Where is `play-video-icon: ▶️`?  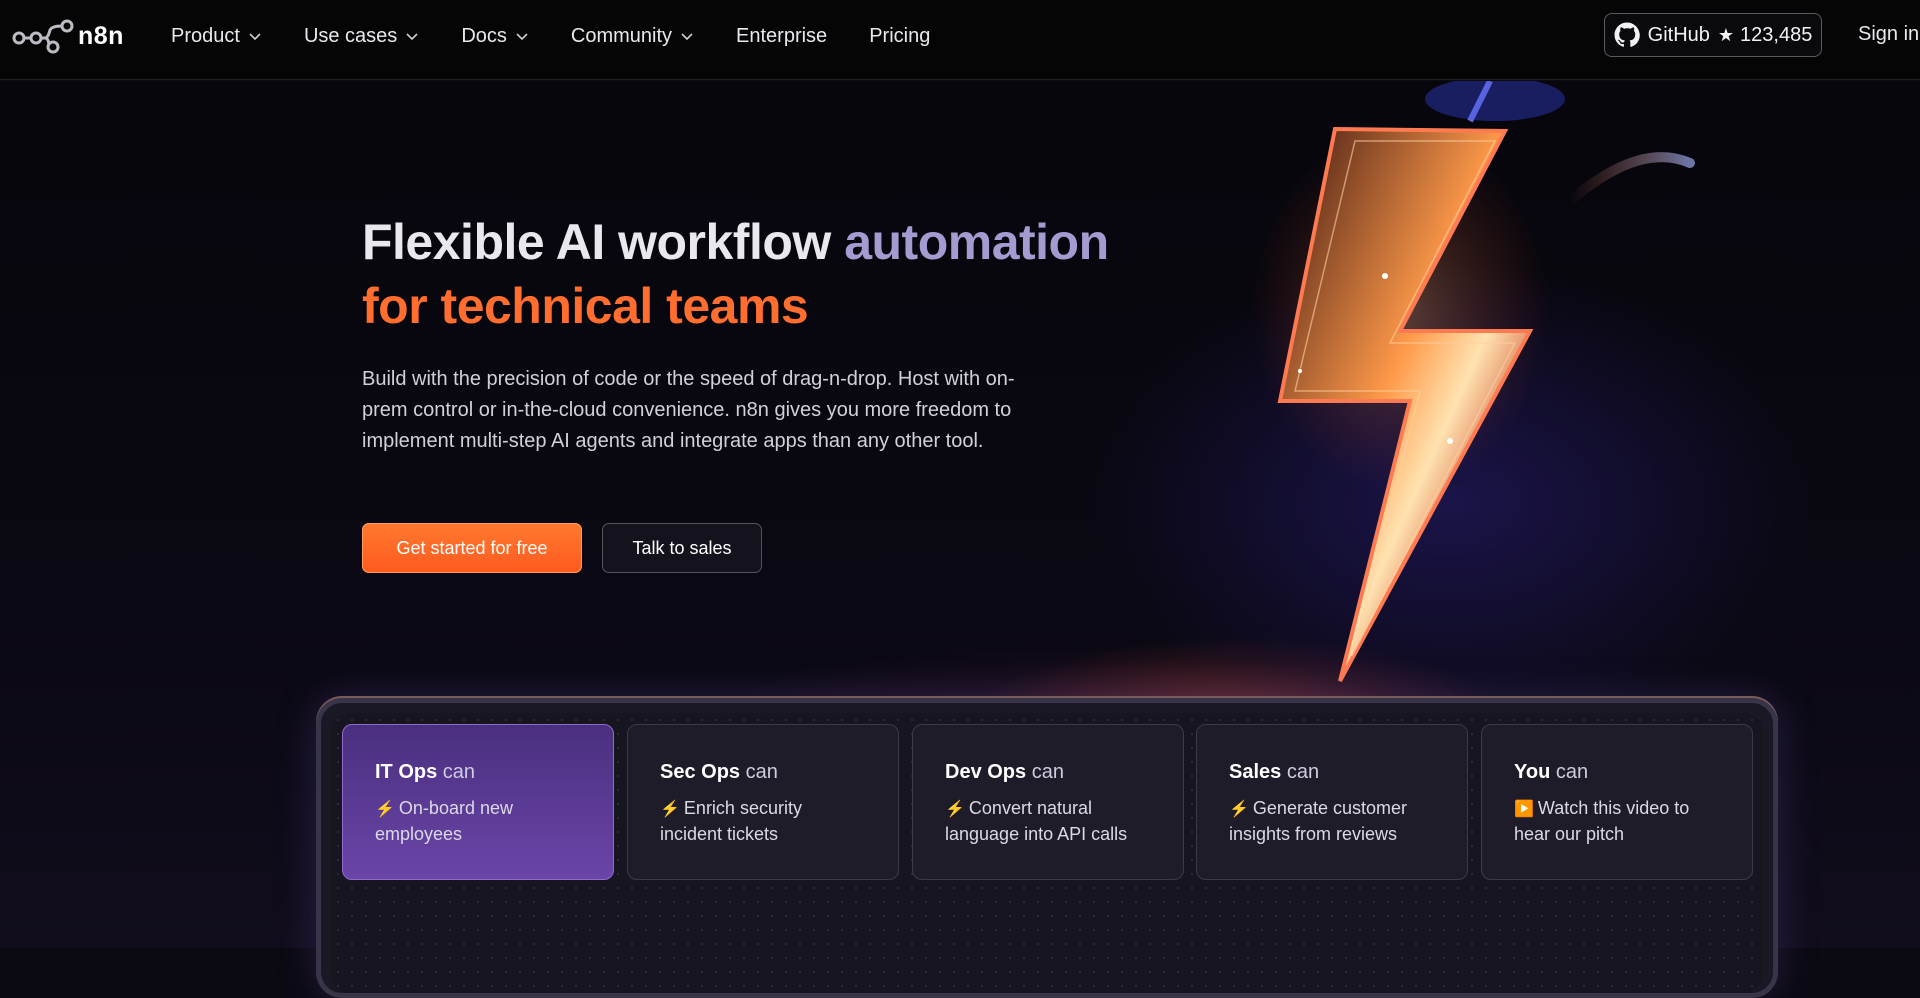
play-video-icon: ▶️ is located at coordinates (1524, 809).